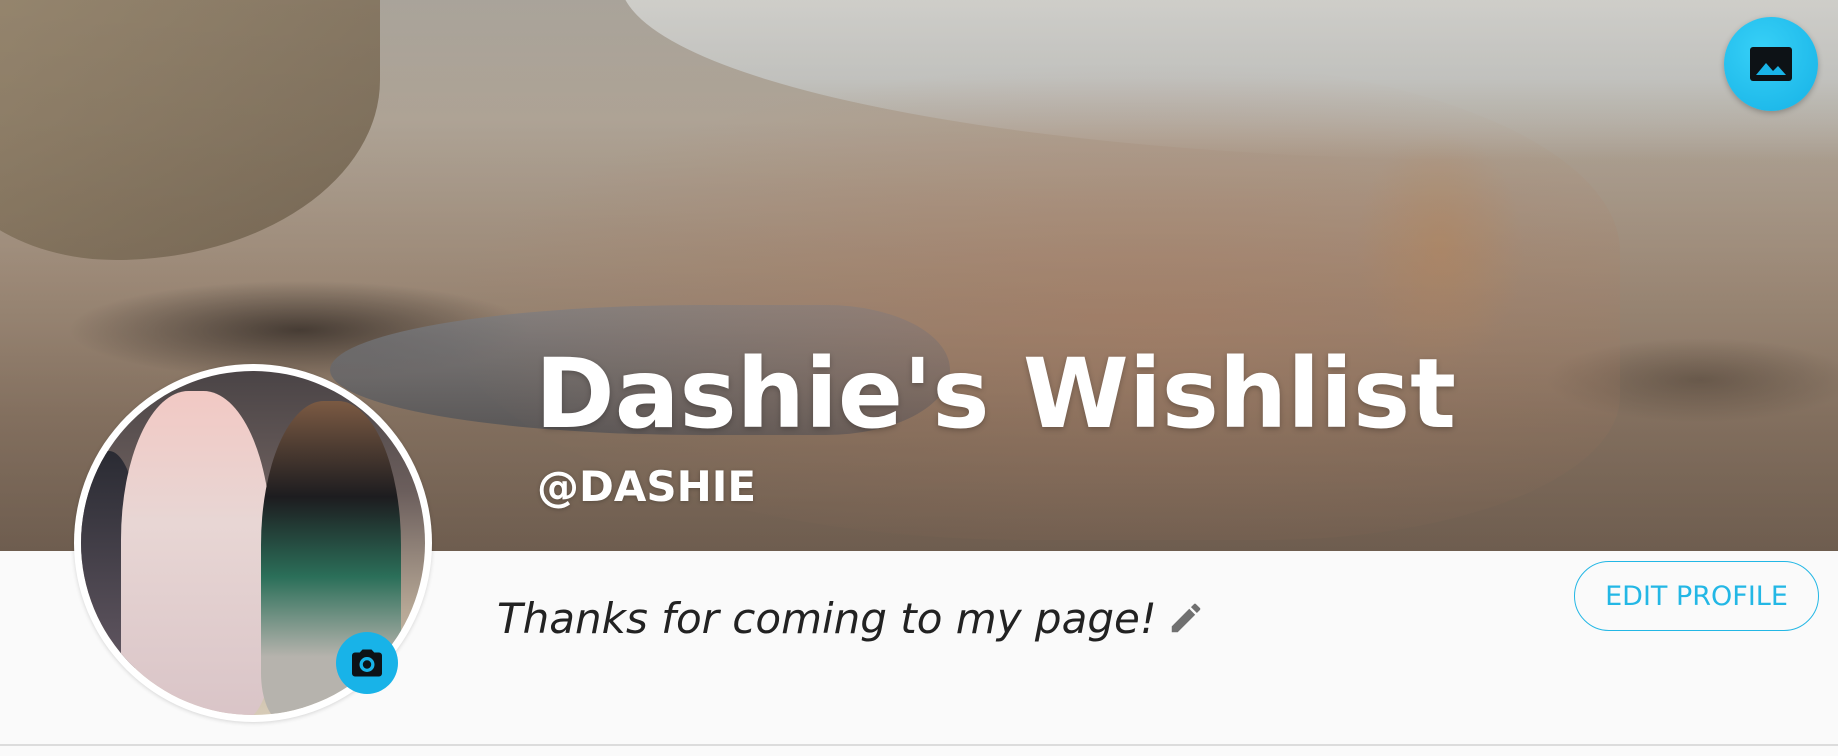 This screenshot has width=1838, height=756. Describe the element at coordinates (196, 553) in the screenshot. I see `avatar-photo-person-pink` at that location.